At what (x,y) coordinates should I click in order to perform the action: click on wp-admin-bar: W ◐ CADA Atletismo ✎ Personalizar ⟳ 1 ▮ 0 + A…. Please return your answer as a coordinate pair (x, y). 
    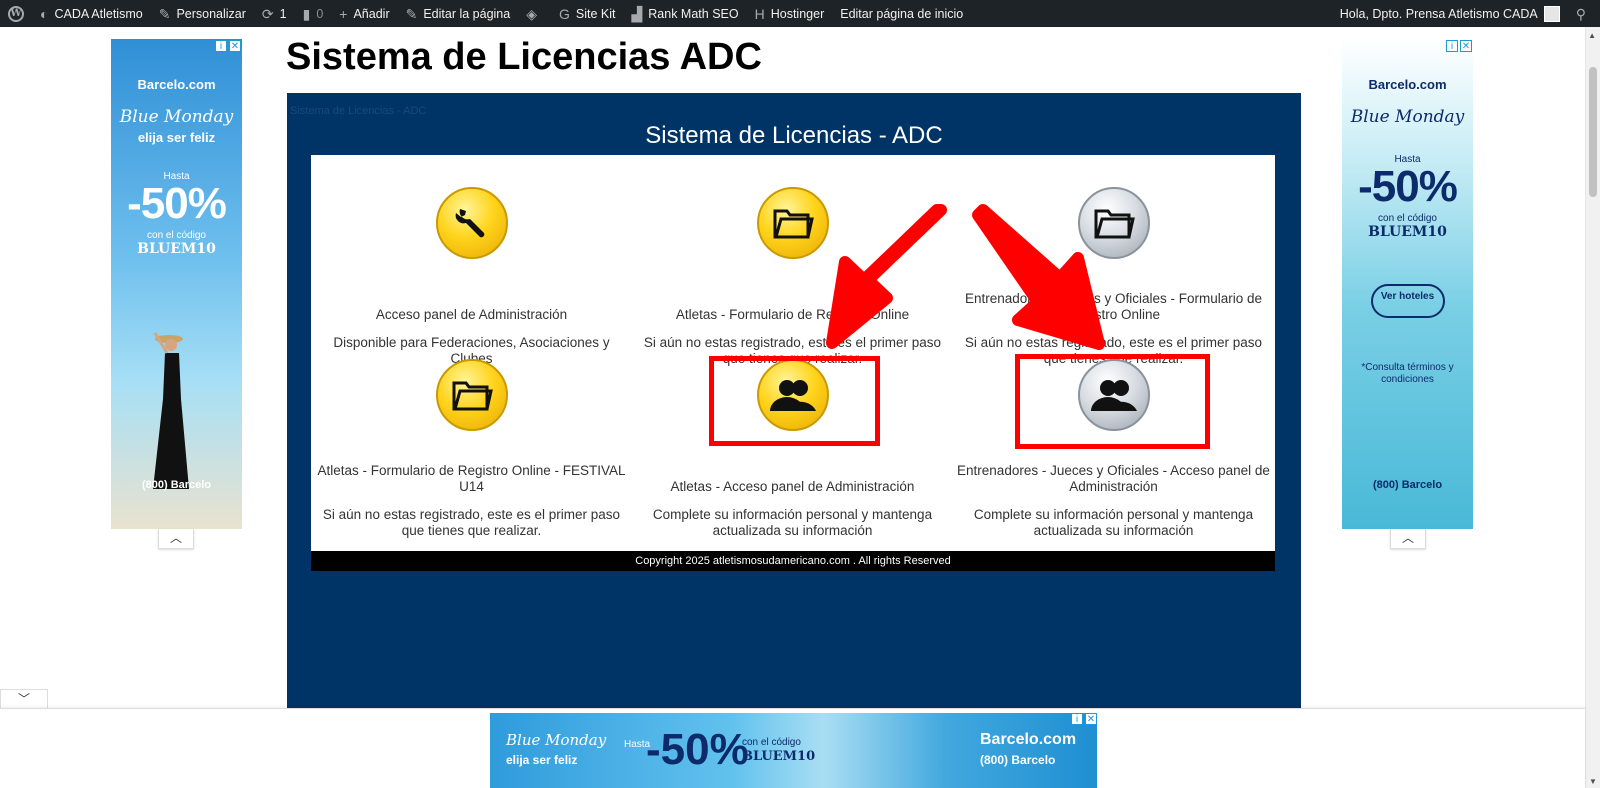
    Looking at the image, I should click on (800, 13).